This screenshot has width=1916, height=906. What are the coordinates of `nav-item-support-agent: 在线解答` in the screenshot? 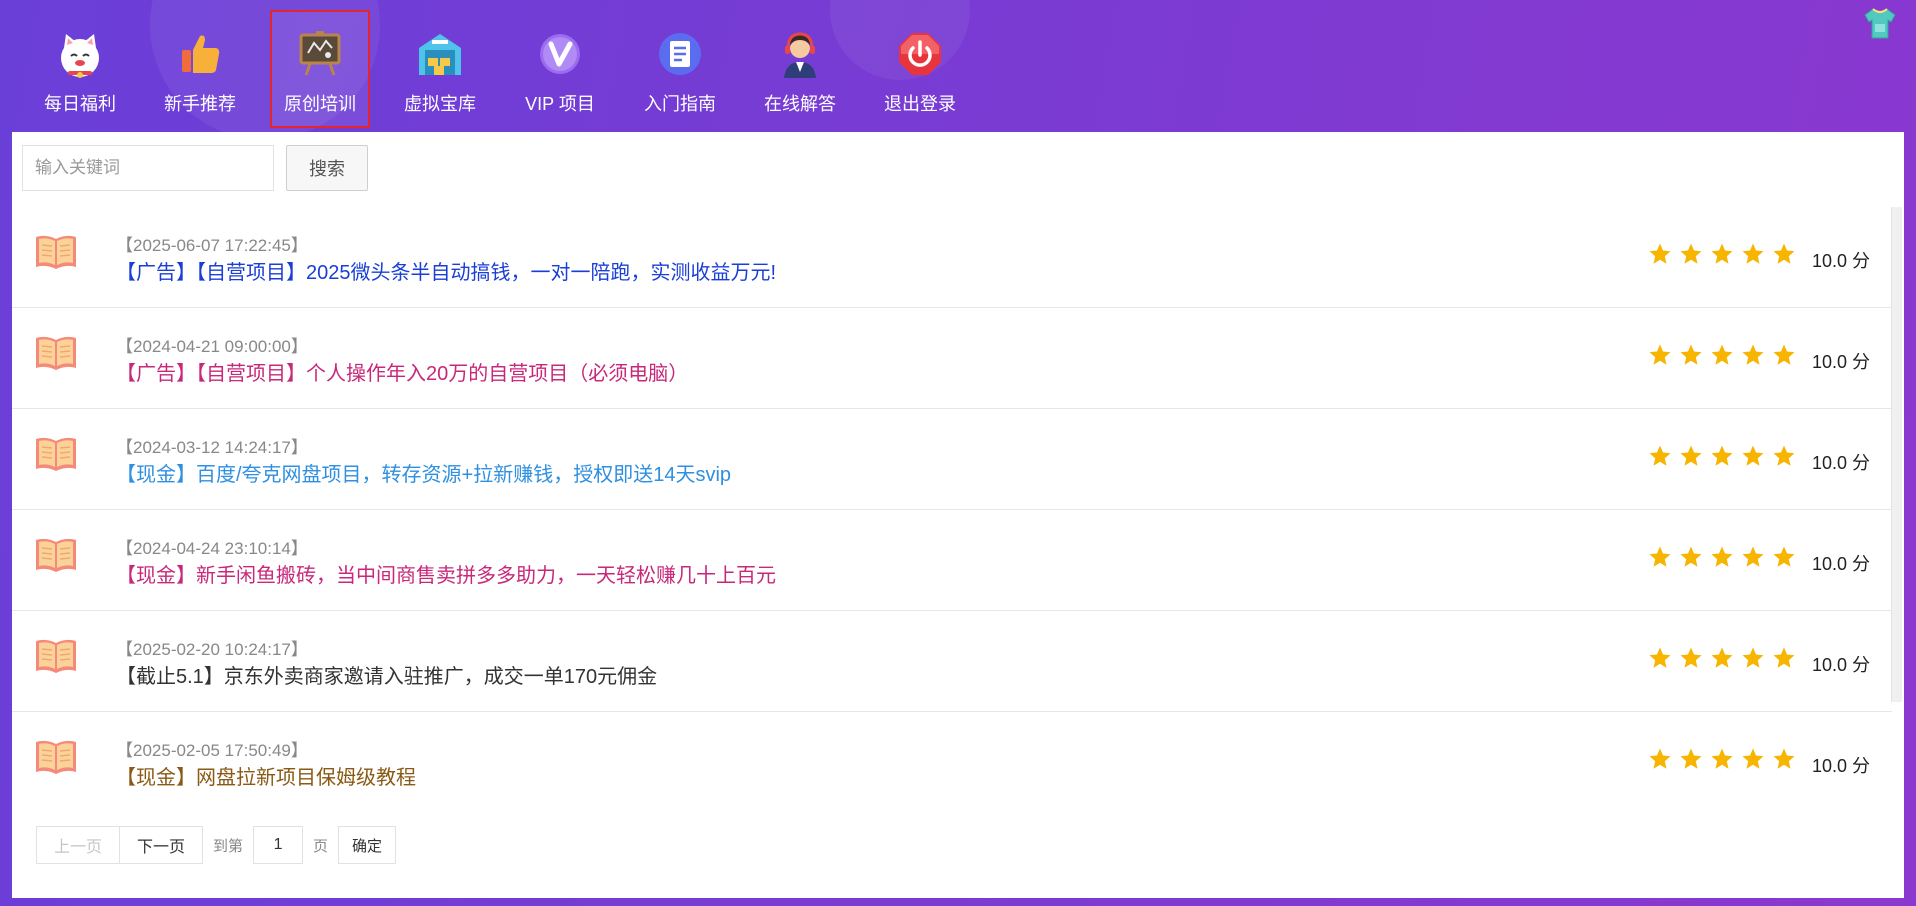 It's located at (800, 69).